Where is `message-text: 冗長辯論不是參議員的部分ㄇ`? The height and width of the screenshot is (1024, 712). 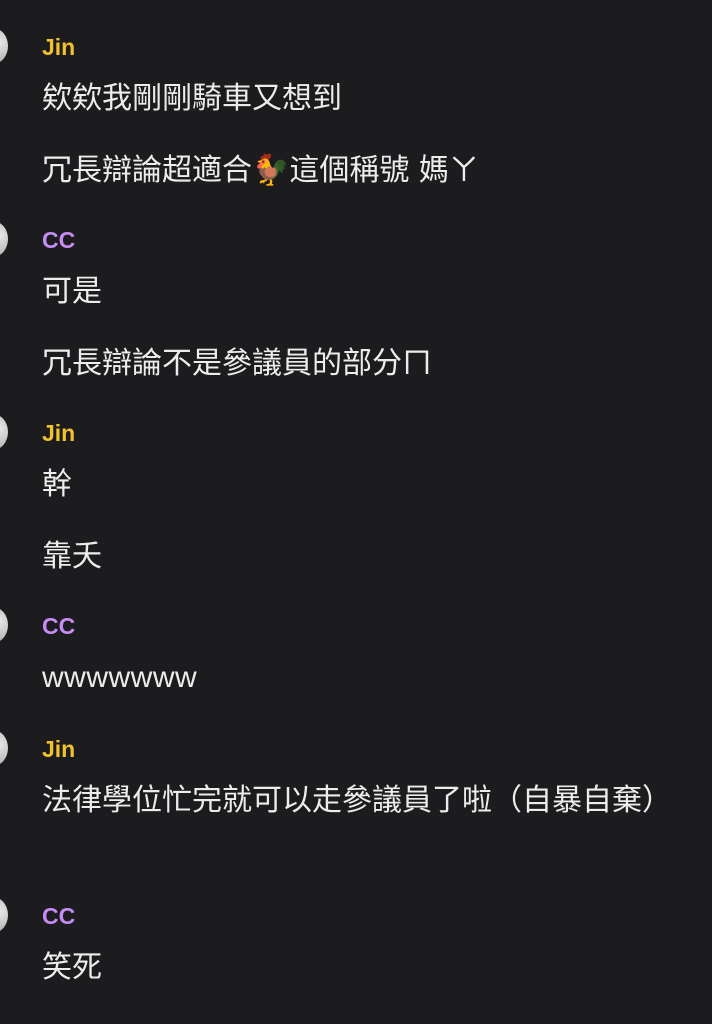
message-text: 冗長辯論不是參議員的部分ㄇ is located at coordinates (237, 363).